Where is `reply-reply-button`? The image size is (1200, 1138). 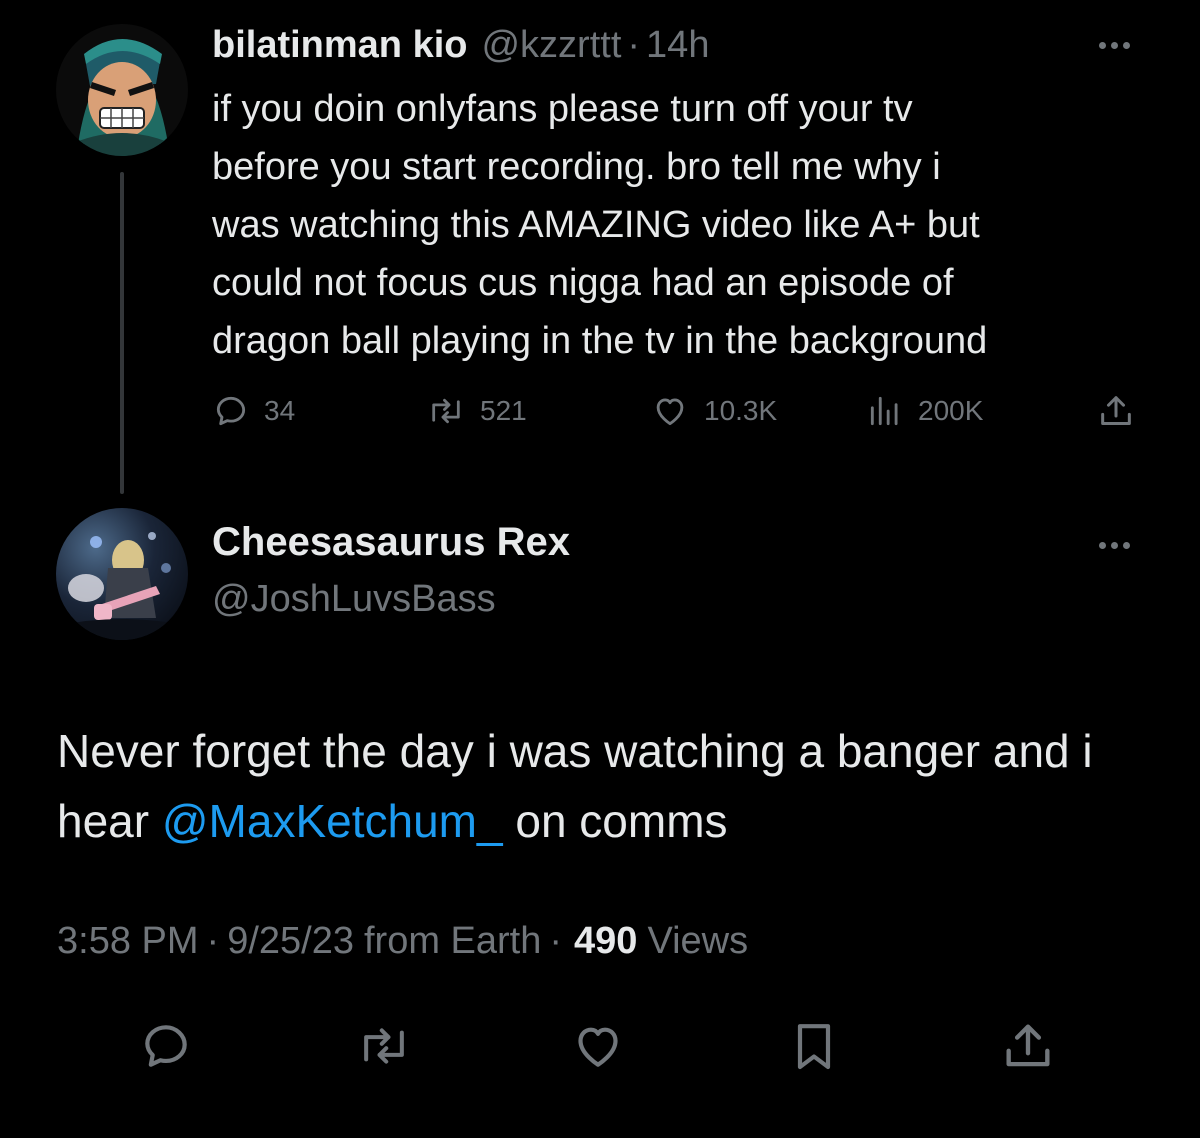 reply-reply-button is located at coordinates (166, 1046).